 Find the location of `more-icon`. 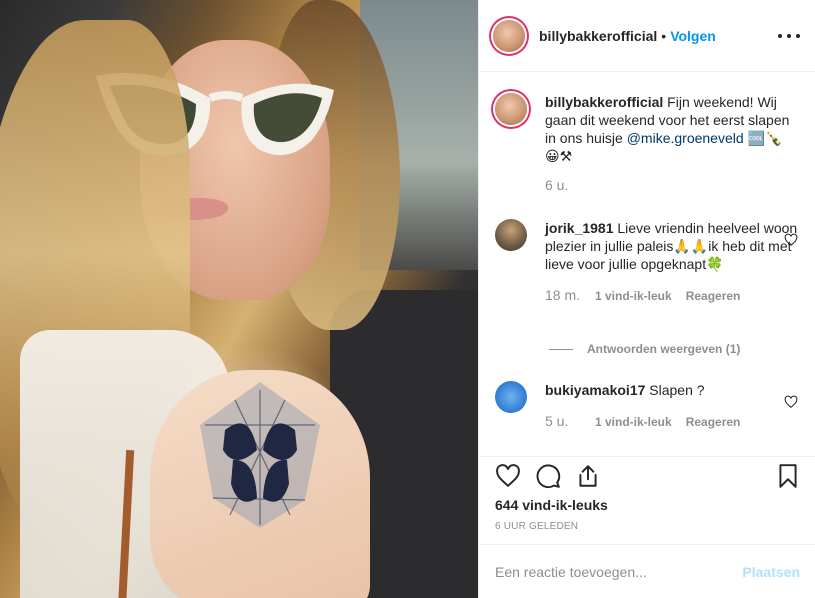

more-icon is located at coordinates (789, 36).